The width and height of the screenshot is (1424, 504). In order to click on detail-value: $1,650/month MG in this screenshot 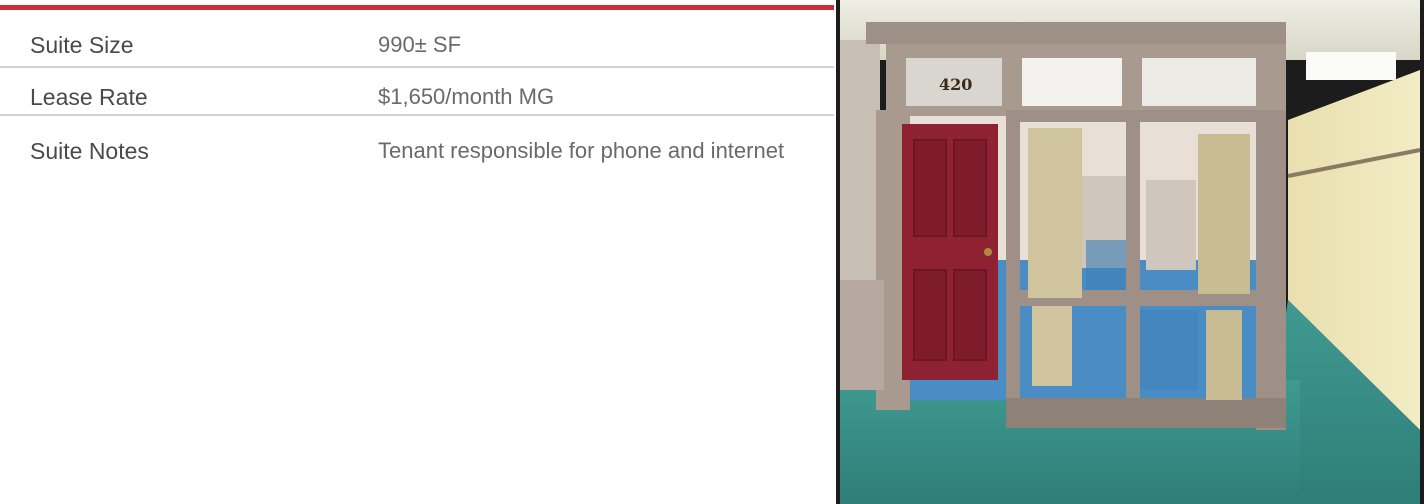, I will do `click(466, 96)`.